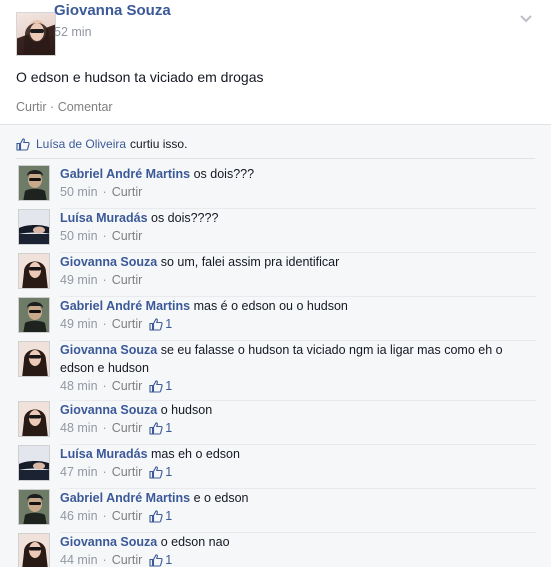  I want to click on post-actions: Curtir · Comentar, so click(64, 107).